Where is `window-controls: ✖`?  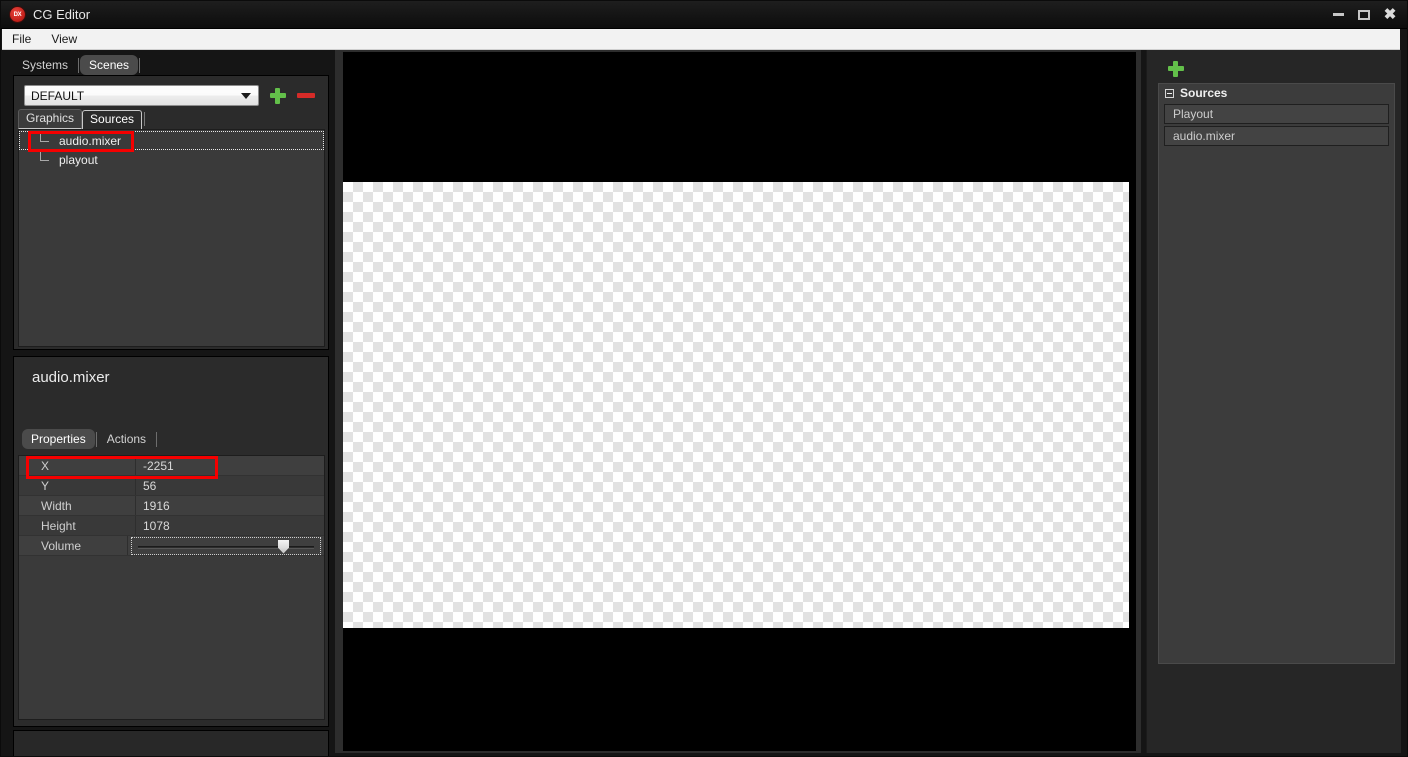 window-controls: ✖ is located at coordinates (1366, 15).